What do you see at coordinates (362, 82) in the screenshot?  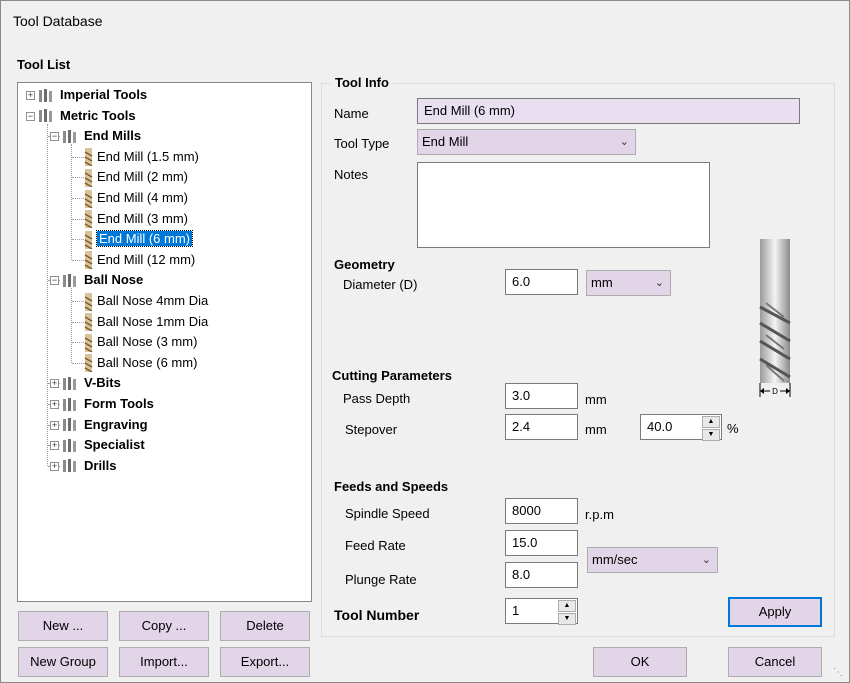 I see `tool-info-title: Tool Info` at bounding box center [362, 82].